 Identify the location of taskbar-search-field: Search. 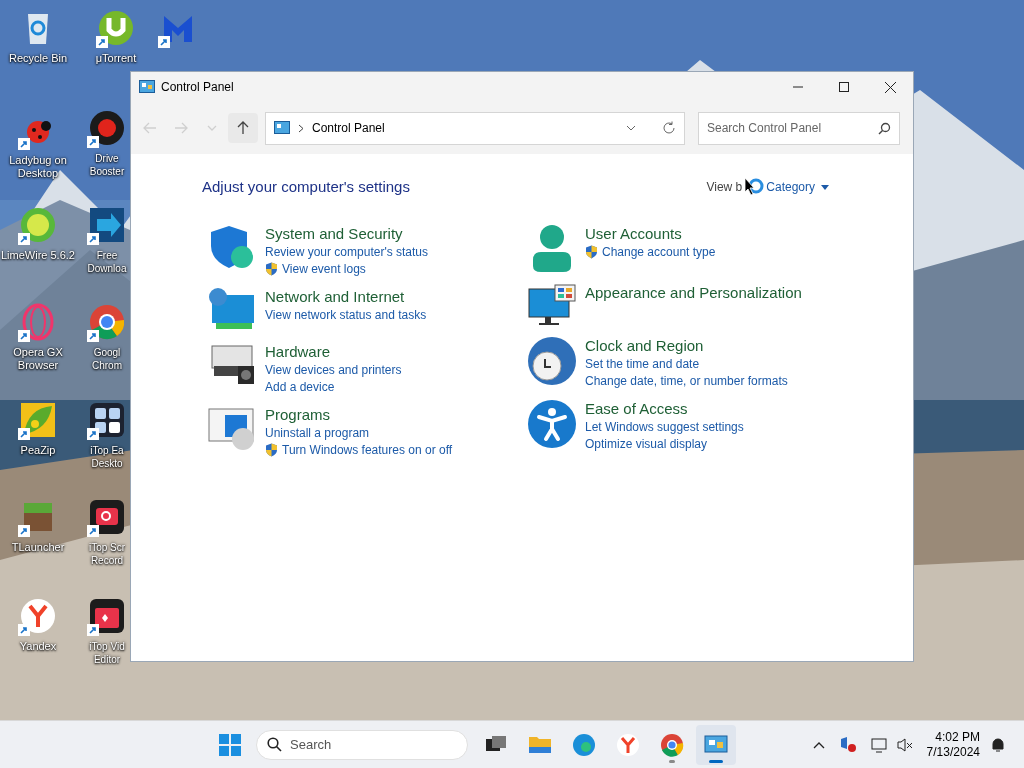
(362, 744).